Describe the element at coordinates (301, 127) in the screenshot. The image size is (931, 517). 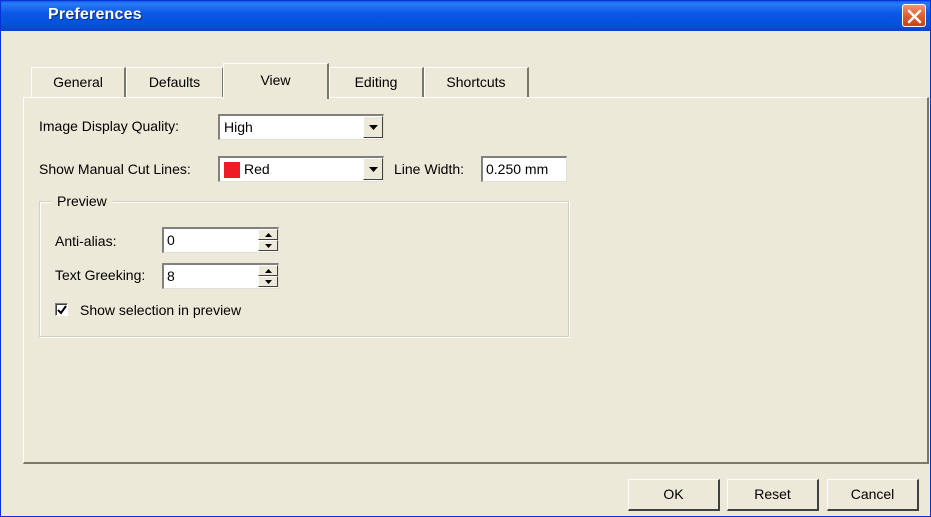
I see `image-quality-select: High` at that location.